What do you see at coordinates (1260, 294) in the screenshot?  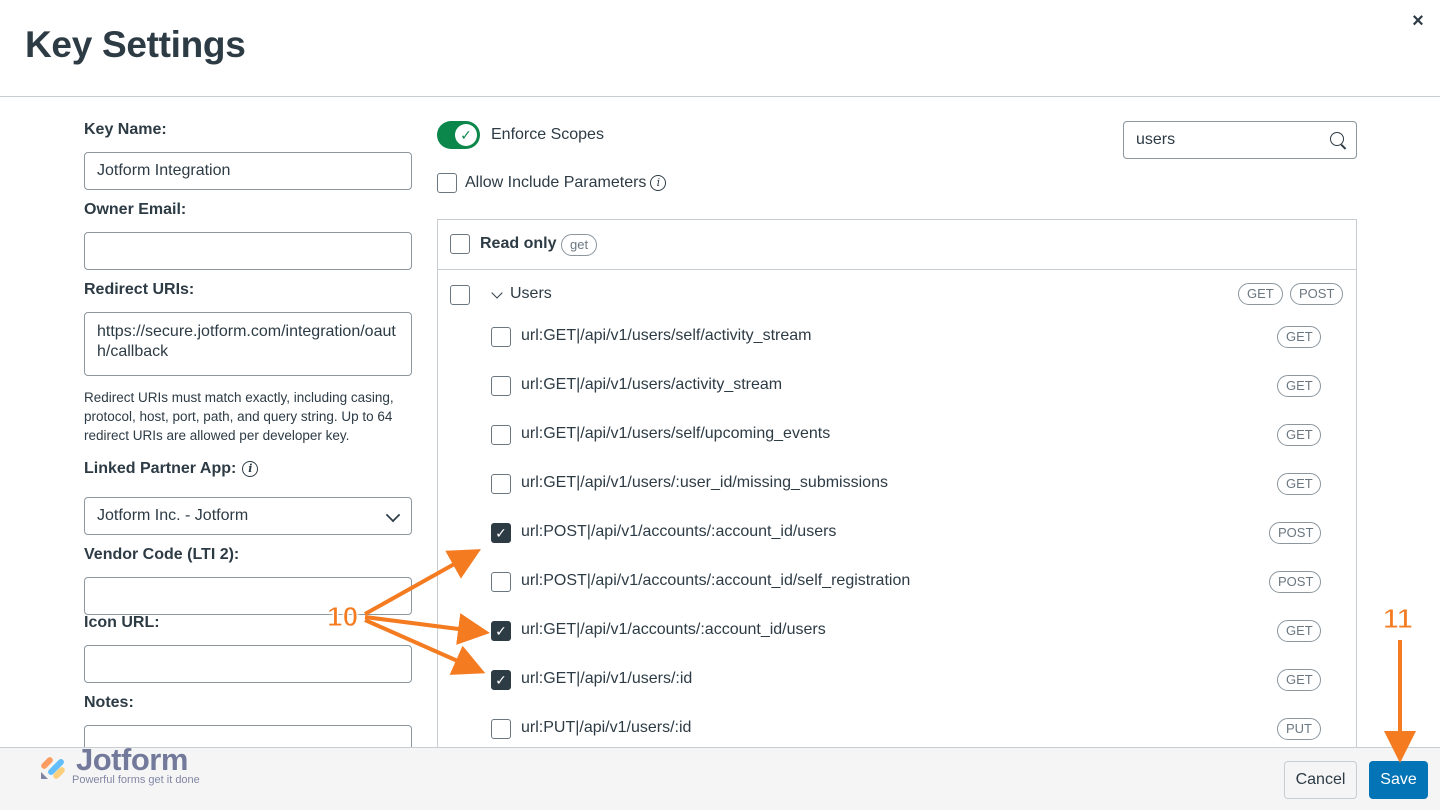 I see `group-method-pill: GET` at bounding box center [1260, 294].